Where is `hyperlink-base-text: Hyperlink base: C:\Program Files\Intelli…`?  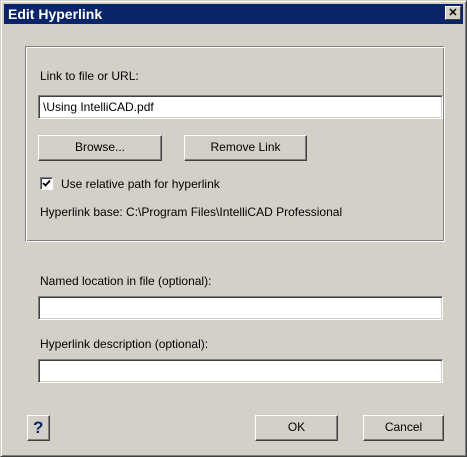 hyperlink-base-text: Hyperlink base: C:\Program Files\Intelli… is located at coordinates (191, 212).